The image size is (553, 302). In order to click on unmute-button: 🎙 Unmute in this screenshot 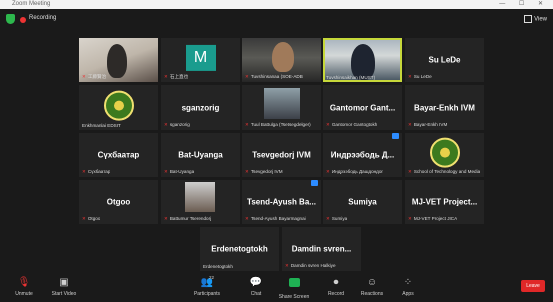, I will do `click(24, 285)`.